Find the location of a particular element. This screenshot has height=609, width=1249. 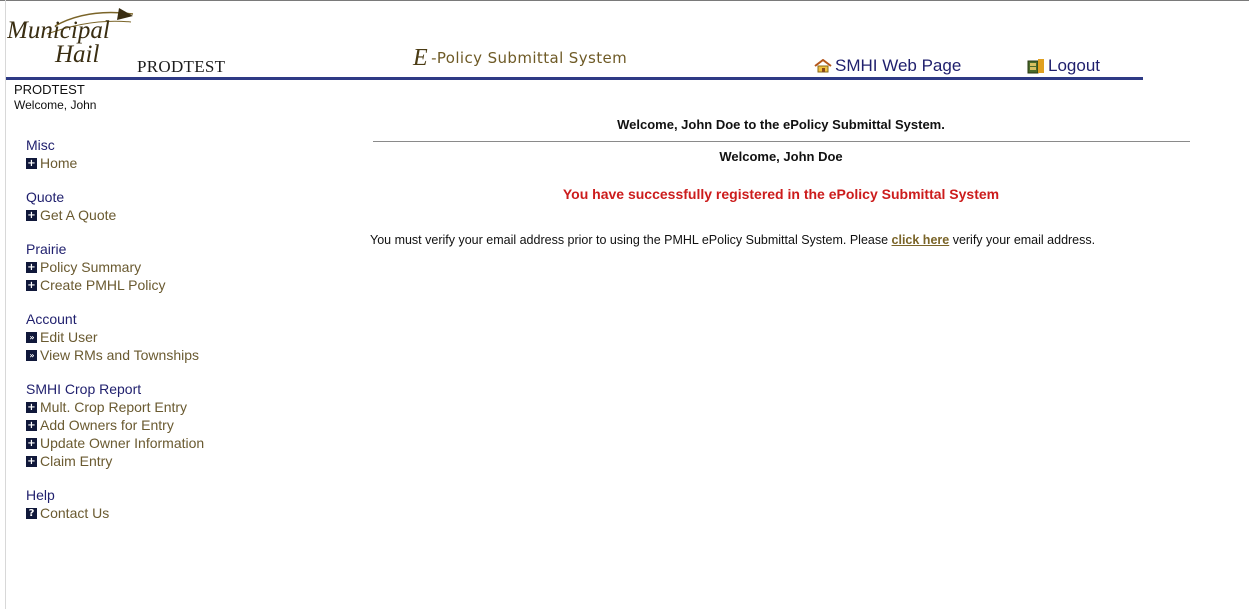

system-title-text: -Policy Submittal System is located at coordinates (529, 58).